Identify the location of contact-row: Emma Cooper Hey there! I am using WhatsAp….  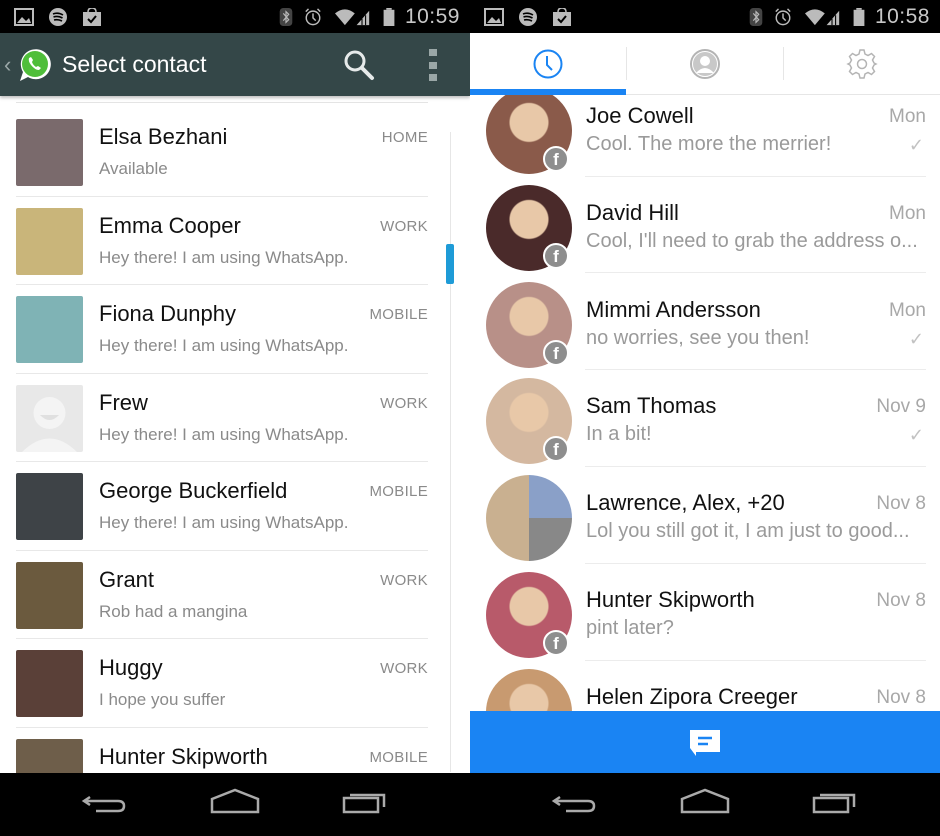
(222, 241).